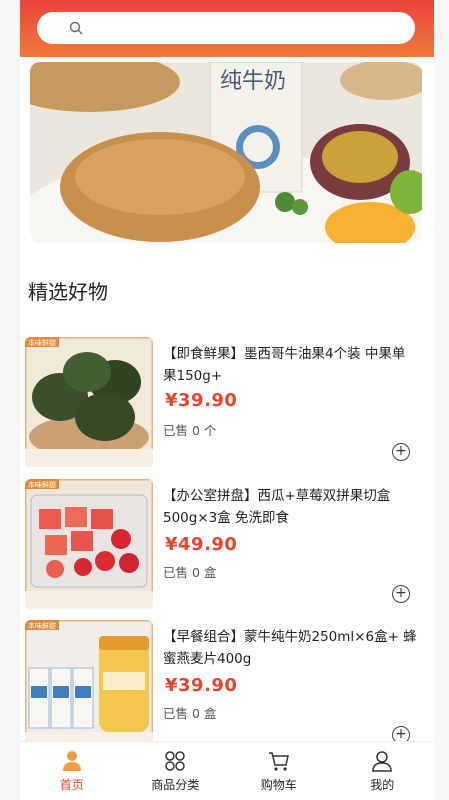  I want to click on tab-label: 我的, so click(382, 785).